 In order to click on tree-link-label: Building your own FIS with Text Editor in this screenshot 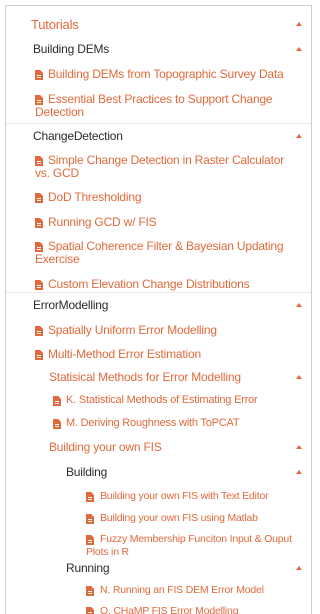, I will do `click(184, 496)`.